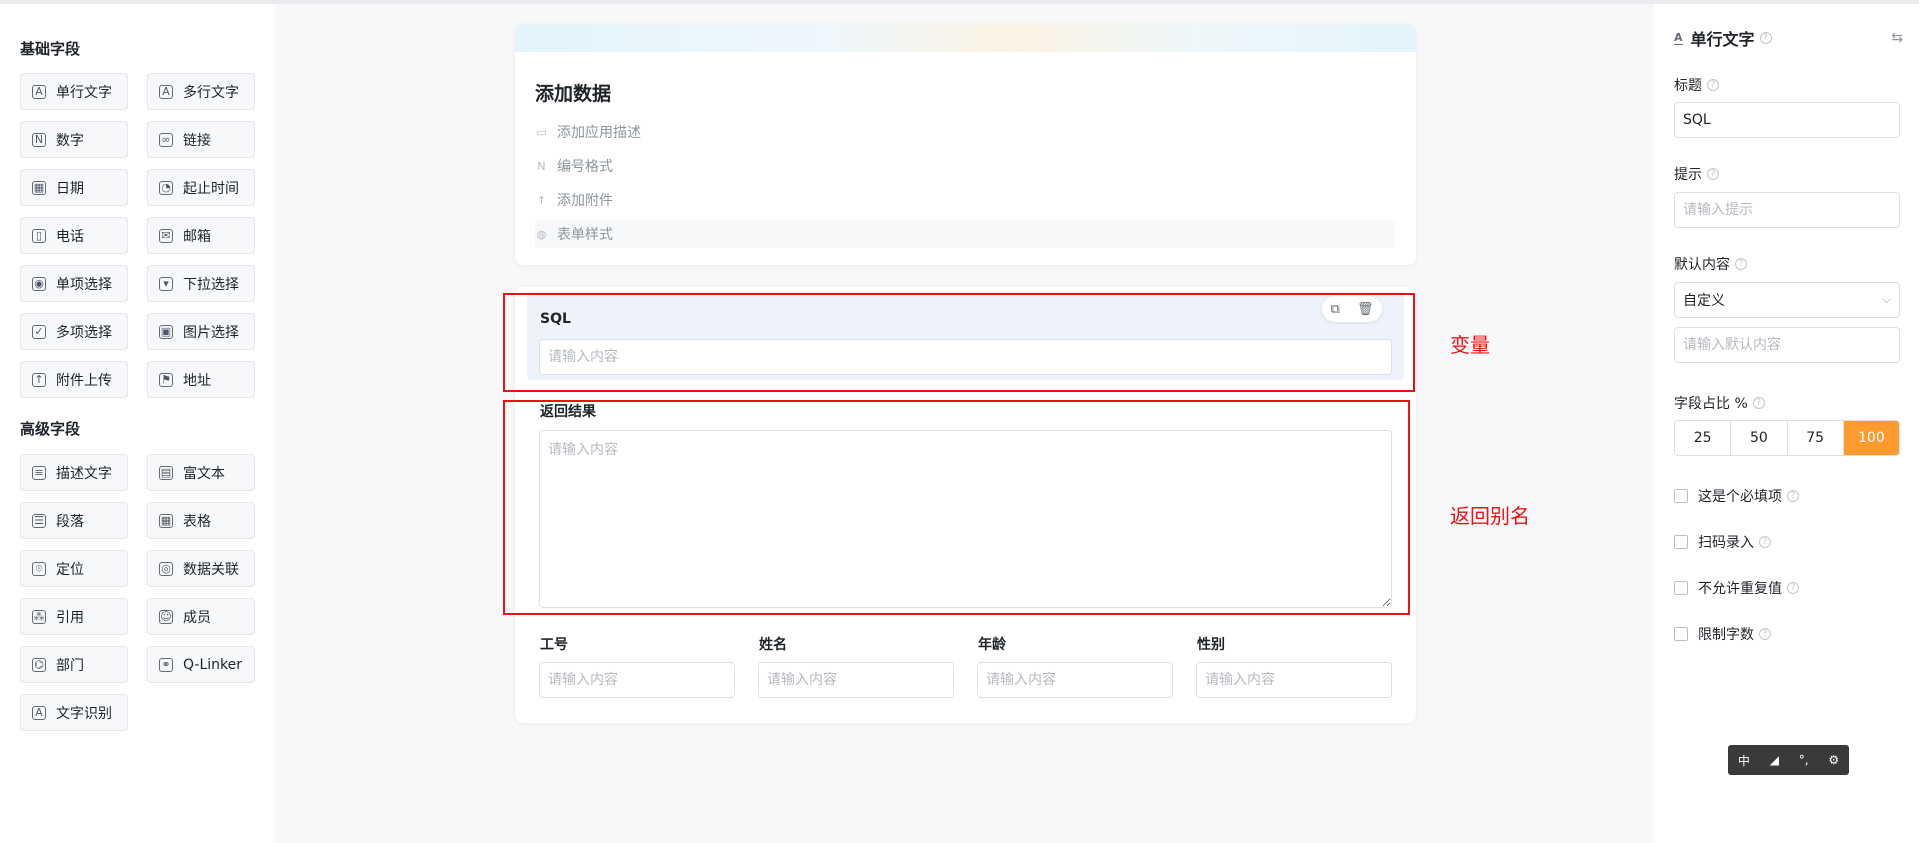 The height and width of the screenshot is (843, 1919). Describe the element at coordinates (1774, 760) in the screenshot. I see `pen-icon: ◢` at that location.